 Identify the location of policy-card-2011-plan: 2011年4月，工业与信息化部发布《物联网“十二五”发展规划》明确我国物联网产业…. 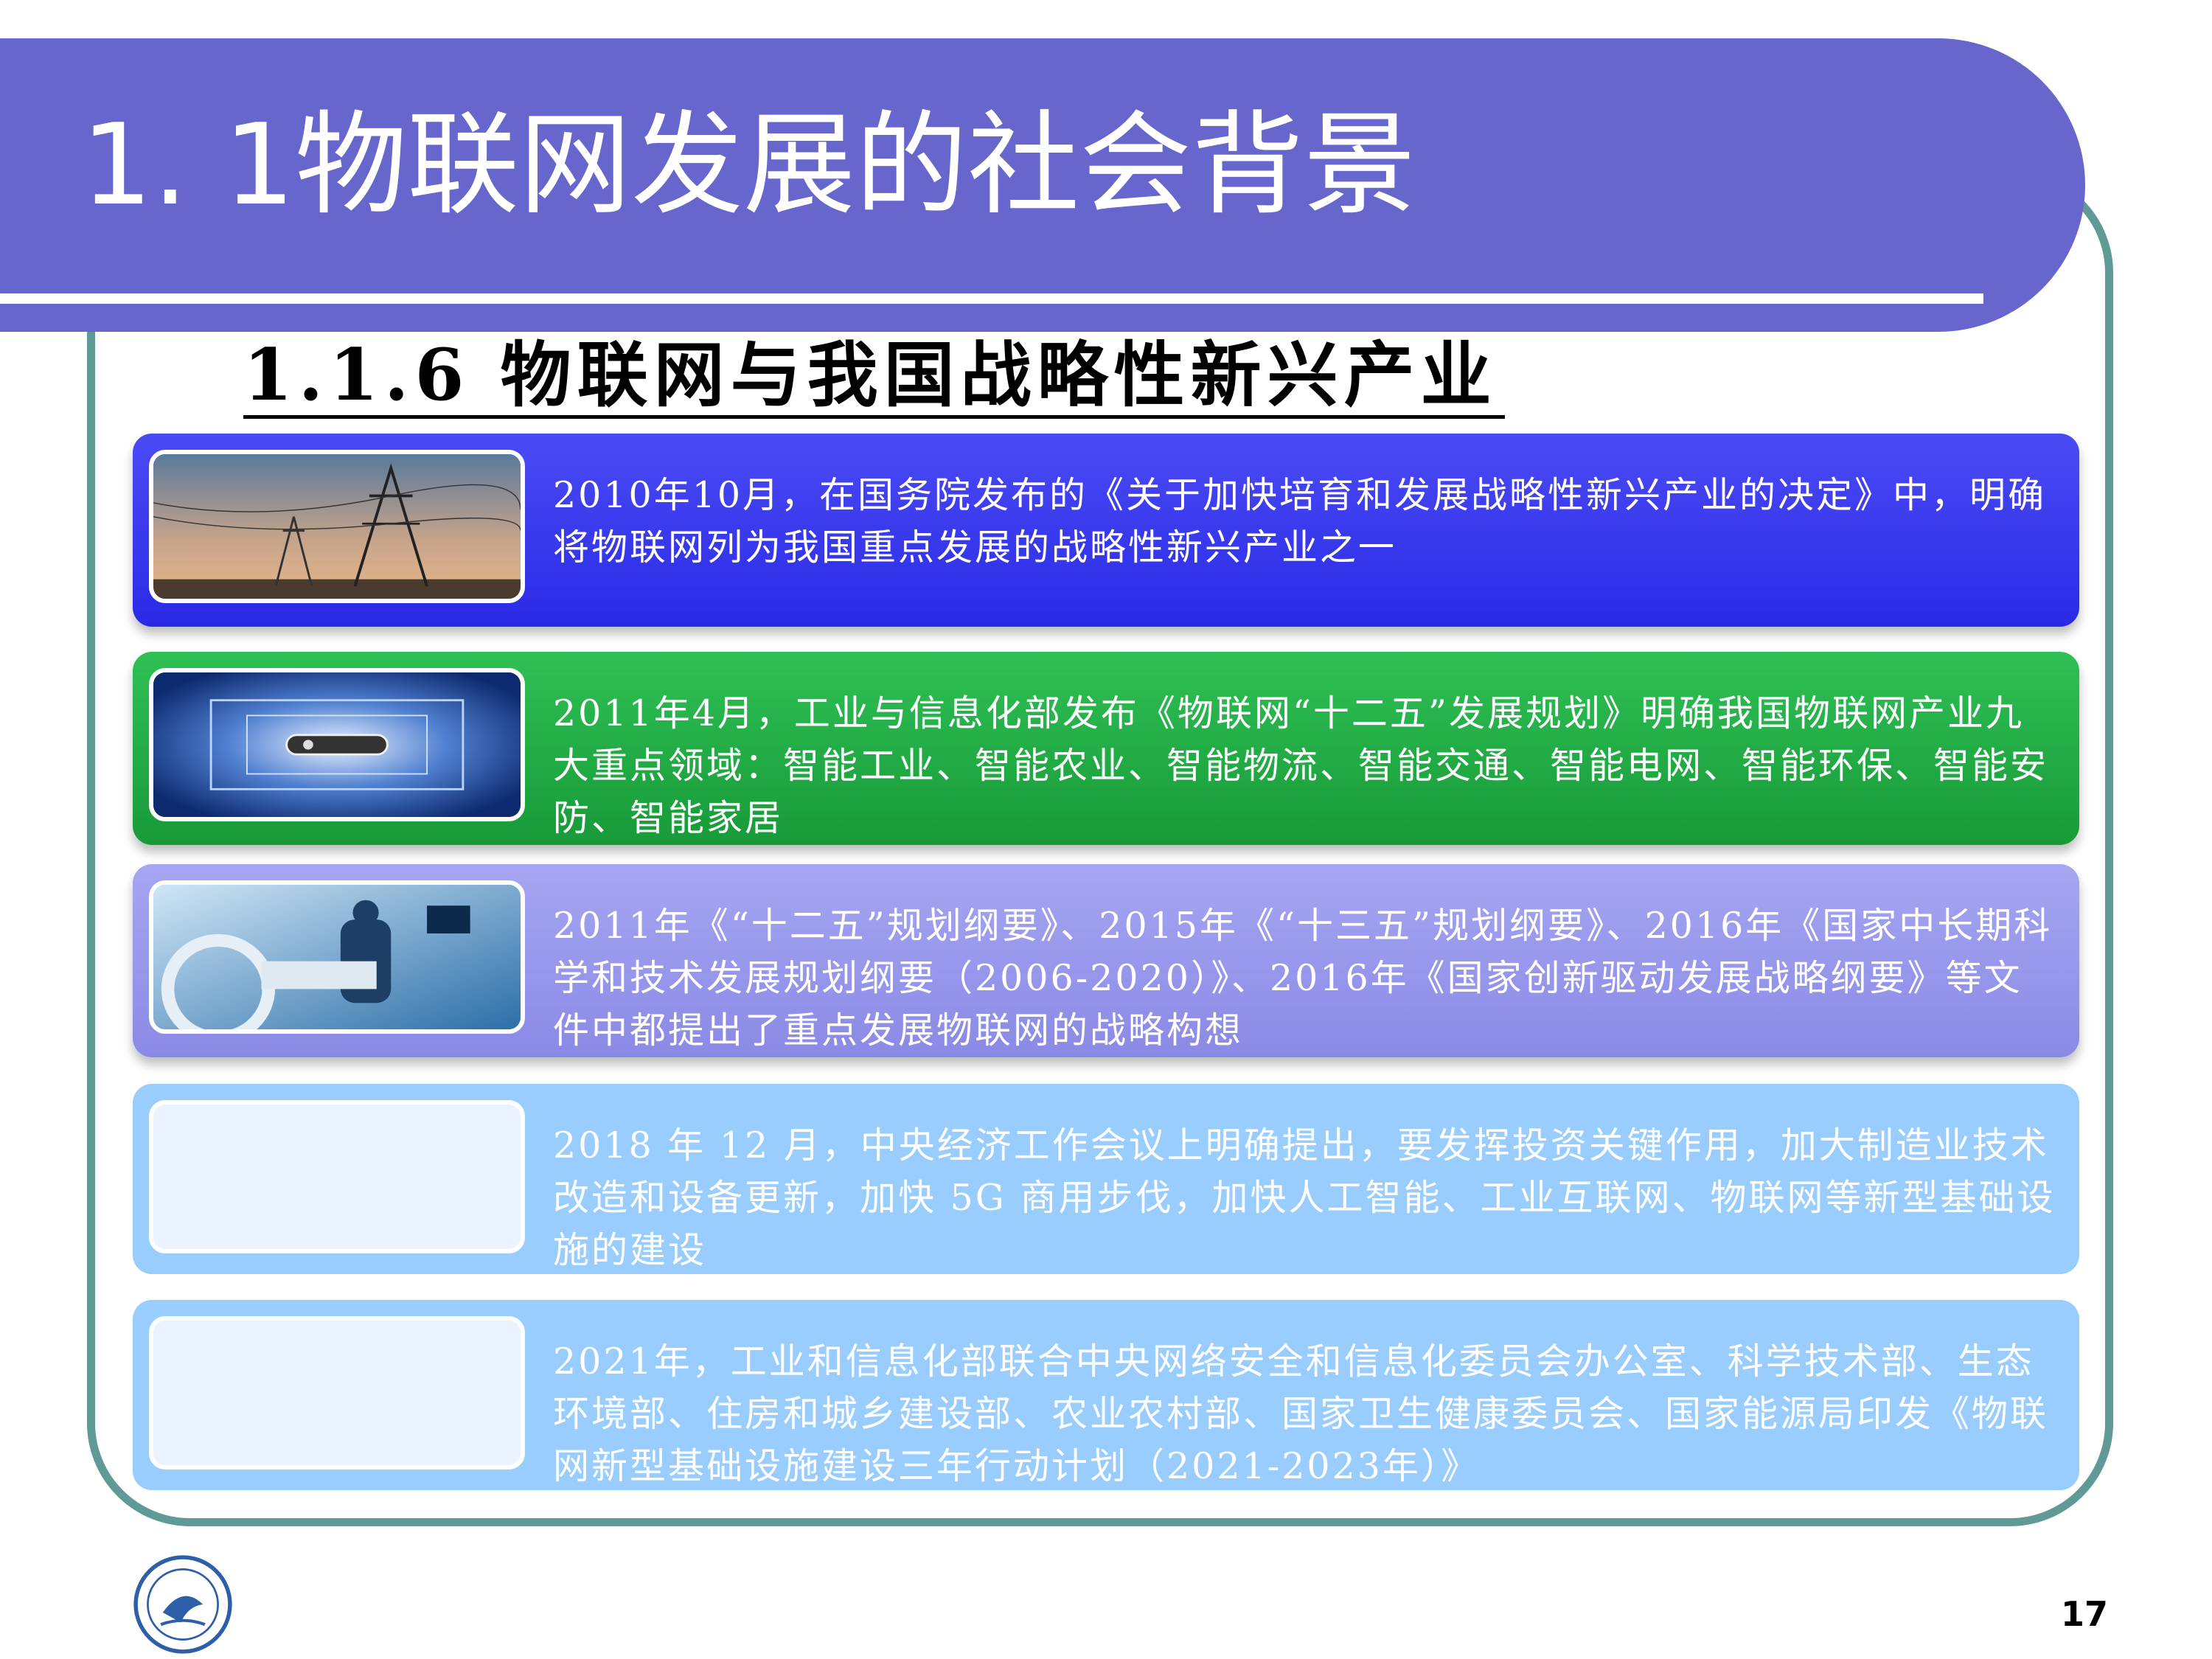
(1106, 748).